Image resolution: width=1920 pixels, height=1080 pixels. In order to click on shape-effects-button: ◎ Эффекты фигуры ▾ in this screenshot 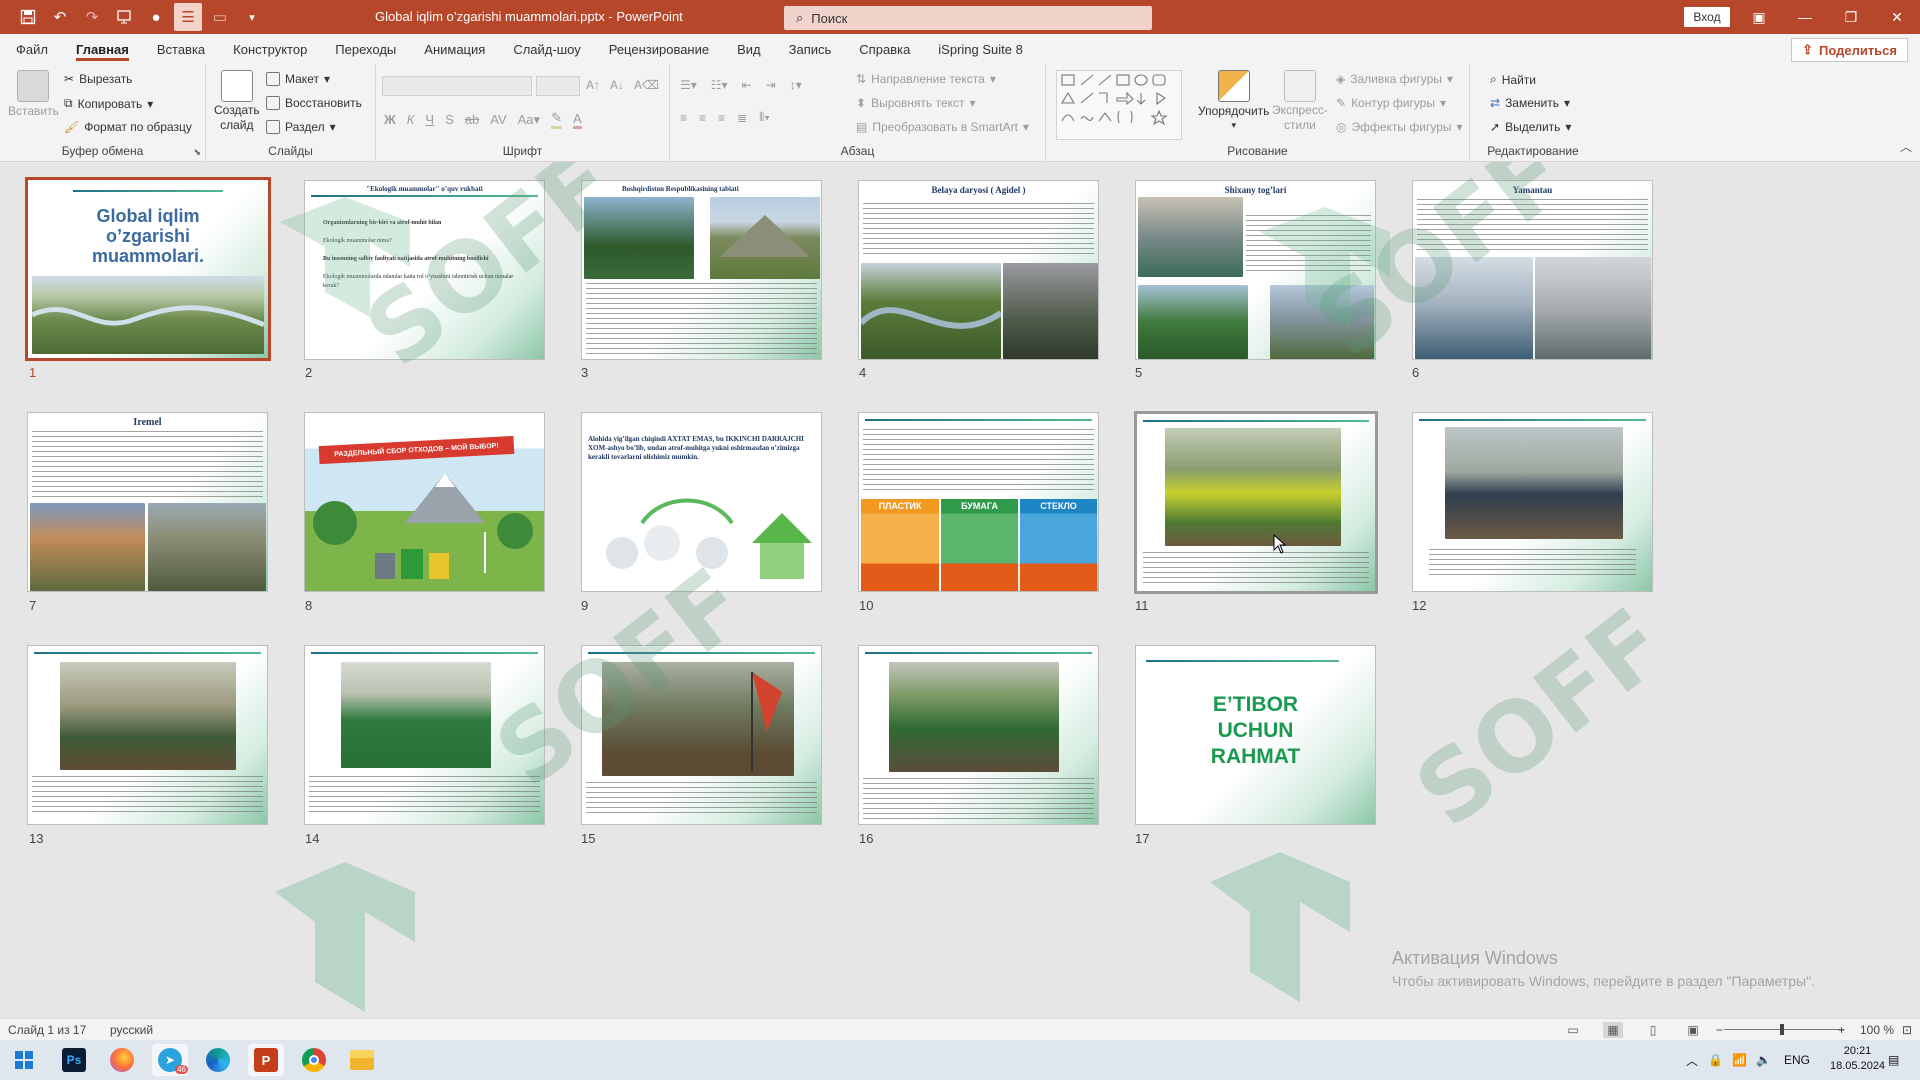, I will do `click(1399, 127)`.